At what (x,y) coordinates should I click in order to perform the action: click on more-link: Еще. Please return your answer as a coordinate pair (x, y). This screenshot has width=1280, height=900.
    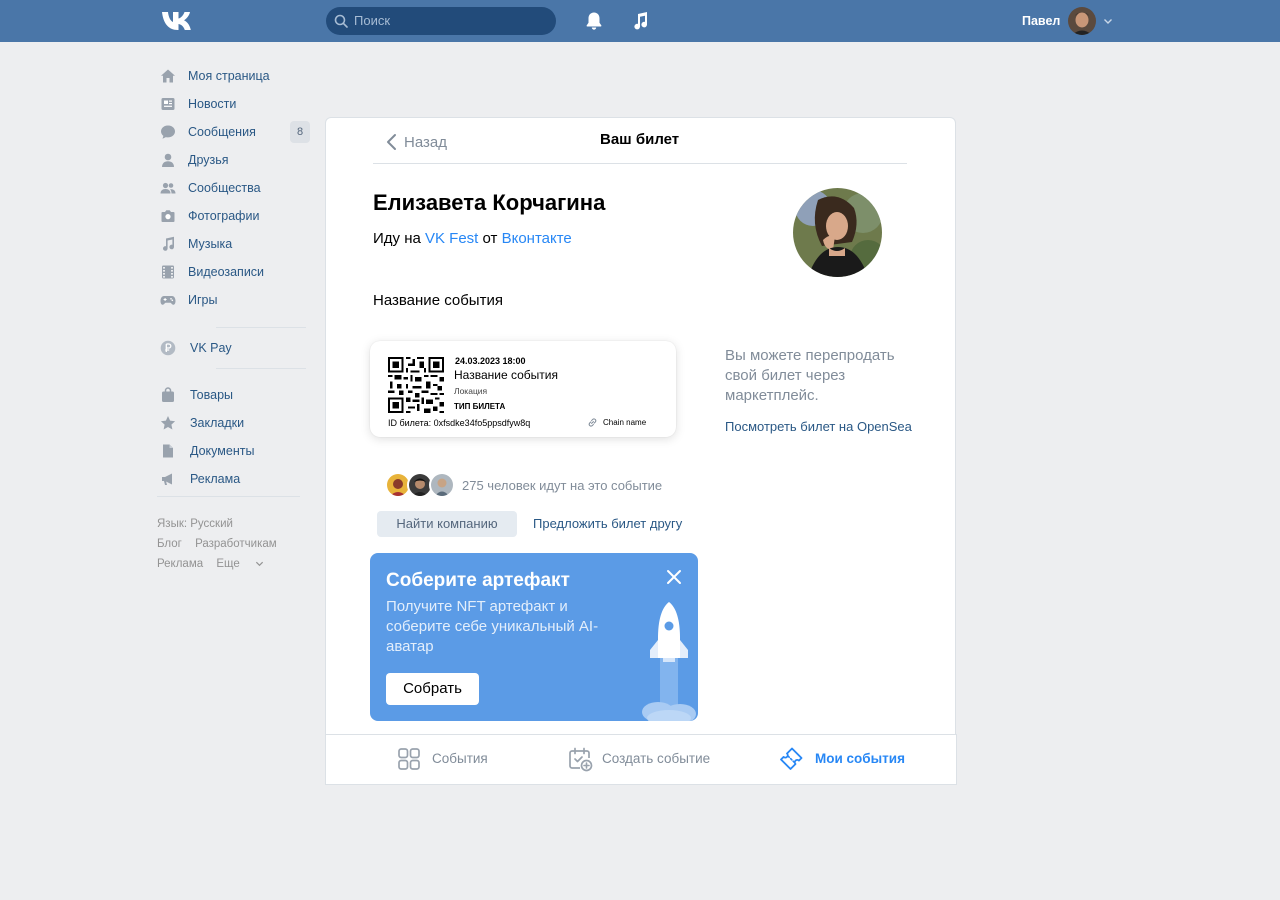
    Looking at the image, I should click on (240, 564).